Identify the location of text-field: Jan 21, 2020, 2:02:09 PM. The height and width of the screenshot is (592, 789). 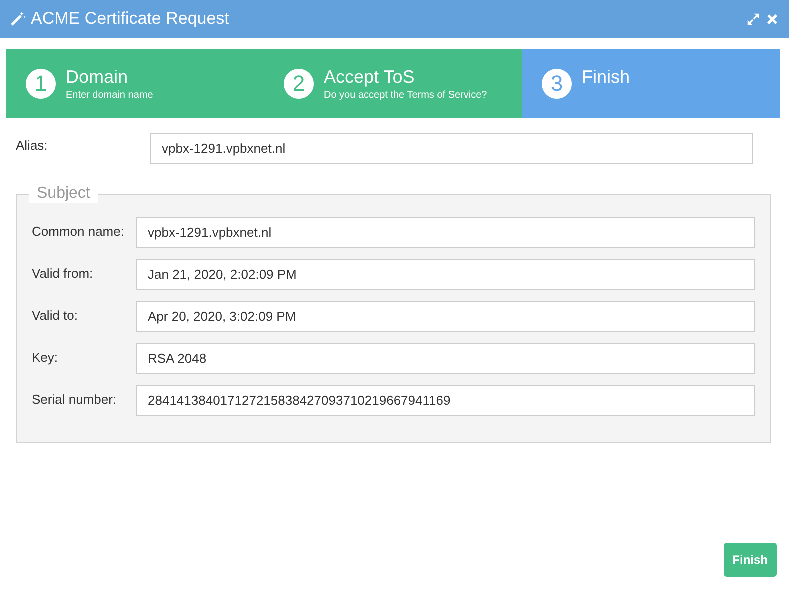
(445, 274).